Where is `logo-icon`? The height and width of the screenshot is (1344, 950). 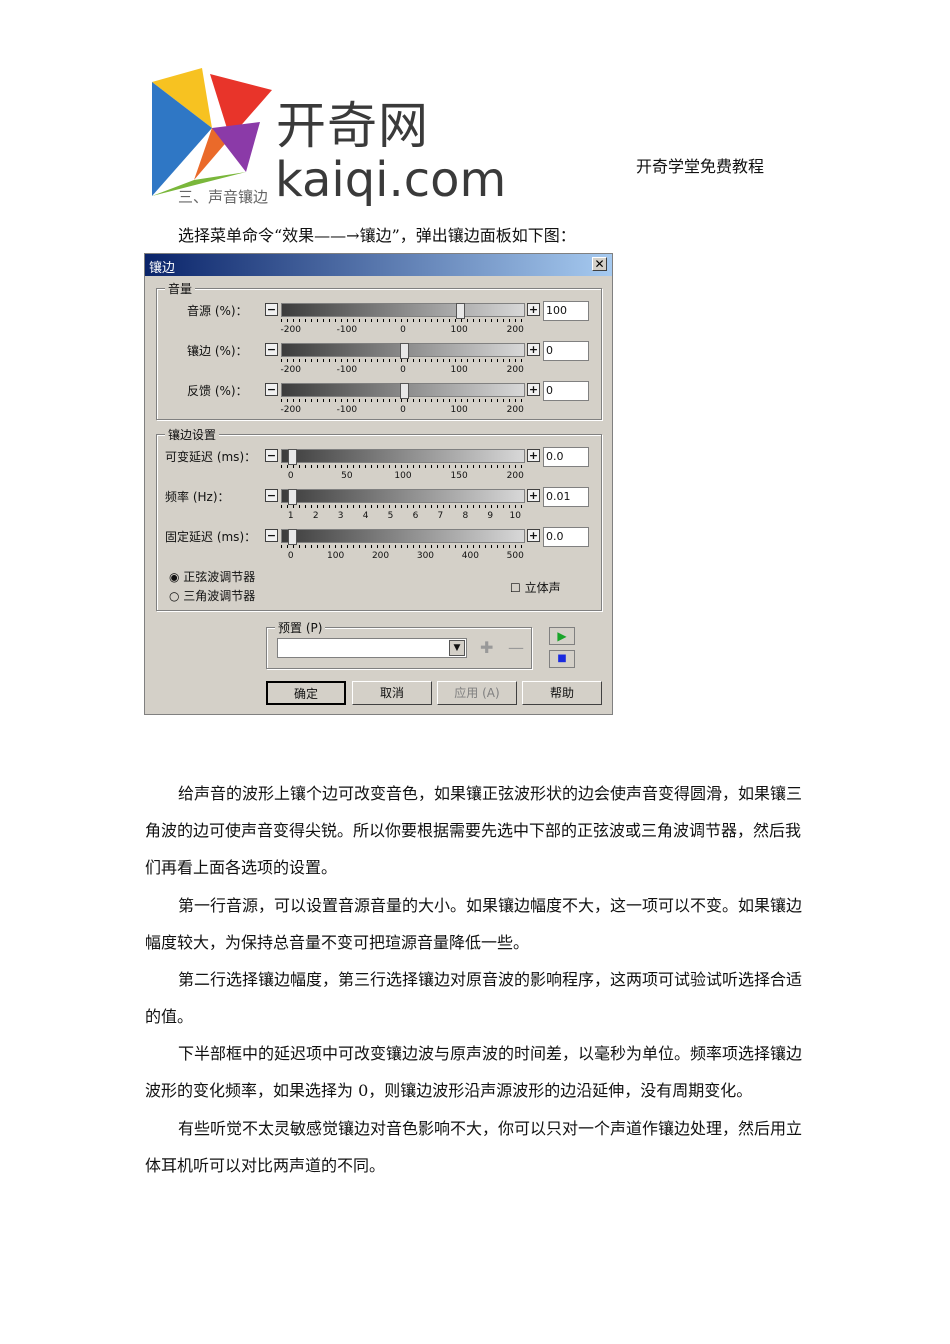 logo-icon is located at coordinates (212, 132).